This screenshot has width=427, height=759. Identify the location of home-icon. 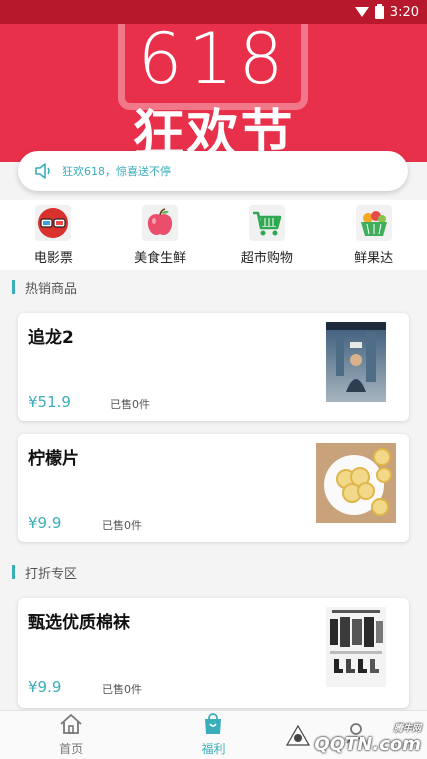
(71, 725).